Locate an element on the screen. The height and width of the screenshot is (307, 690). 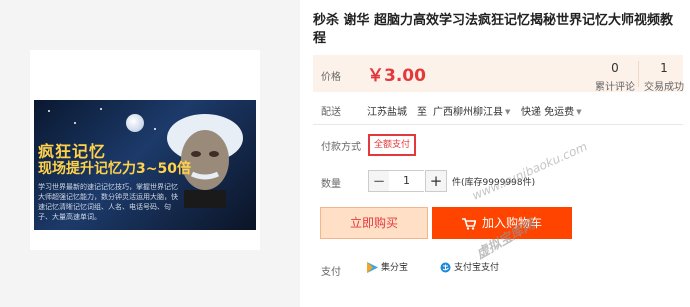
stat-divider is located at coordinates (638, 74).